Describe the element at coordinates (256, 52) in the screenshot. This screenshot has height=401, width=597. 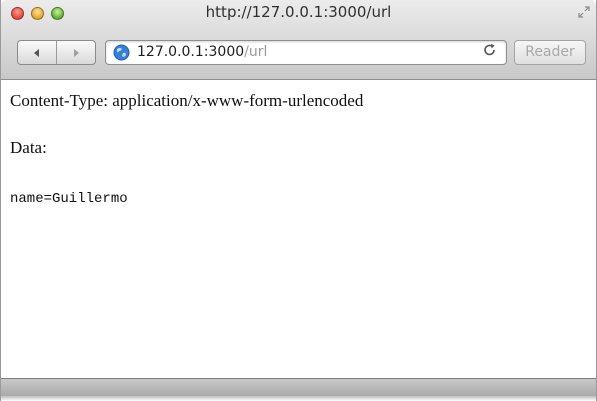
I see `url-path: /url` at that location.